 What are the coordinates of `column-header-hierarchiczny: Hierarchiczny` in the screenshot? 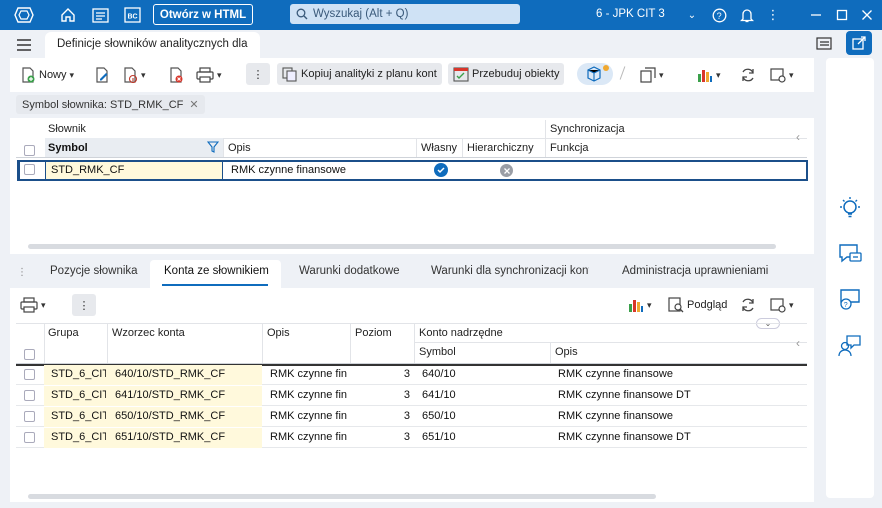 It's located at (500, 148).